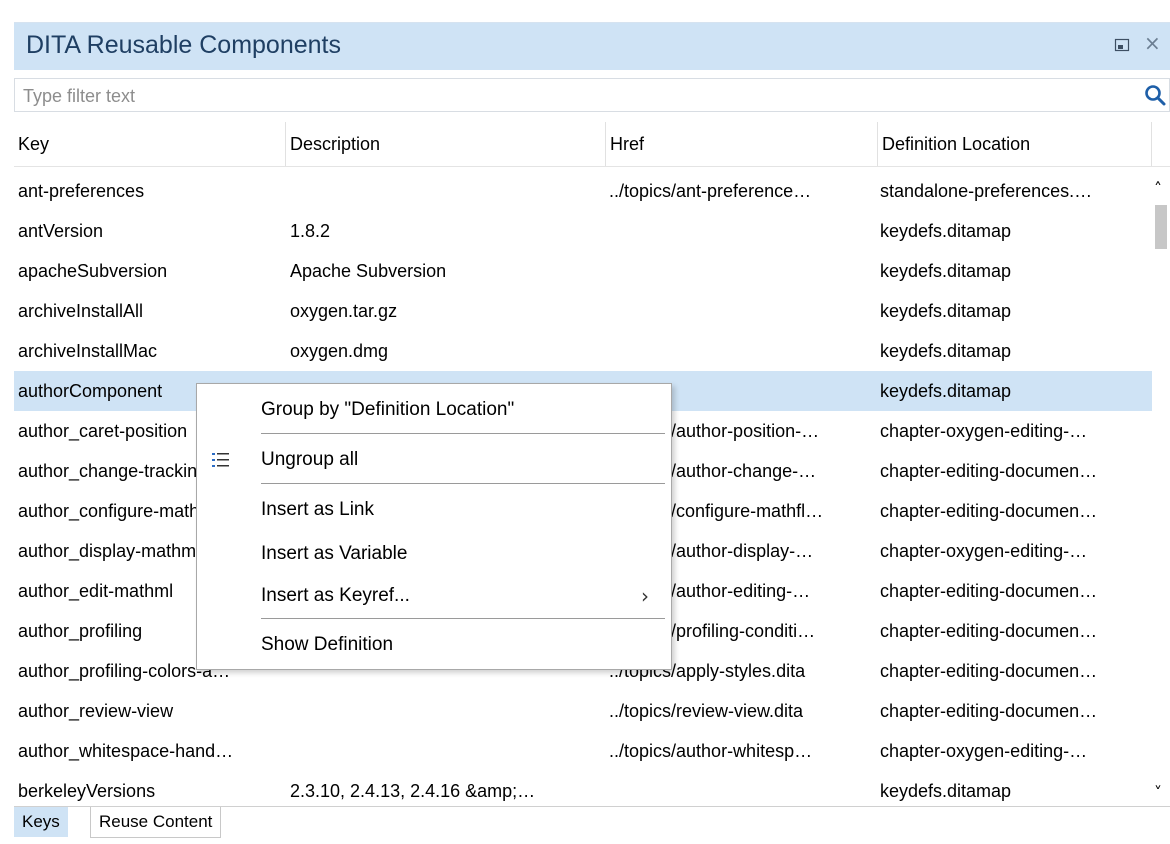 The image size is (1170, 844). Describe the element at coordinates (334, 553) in the screenshot. I see `menu-item-label: Insert as Variable` at that location.